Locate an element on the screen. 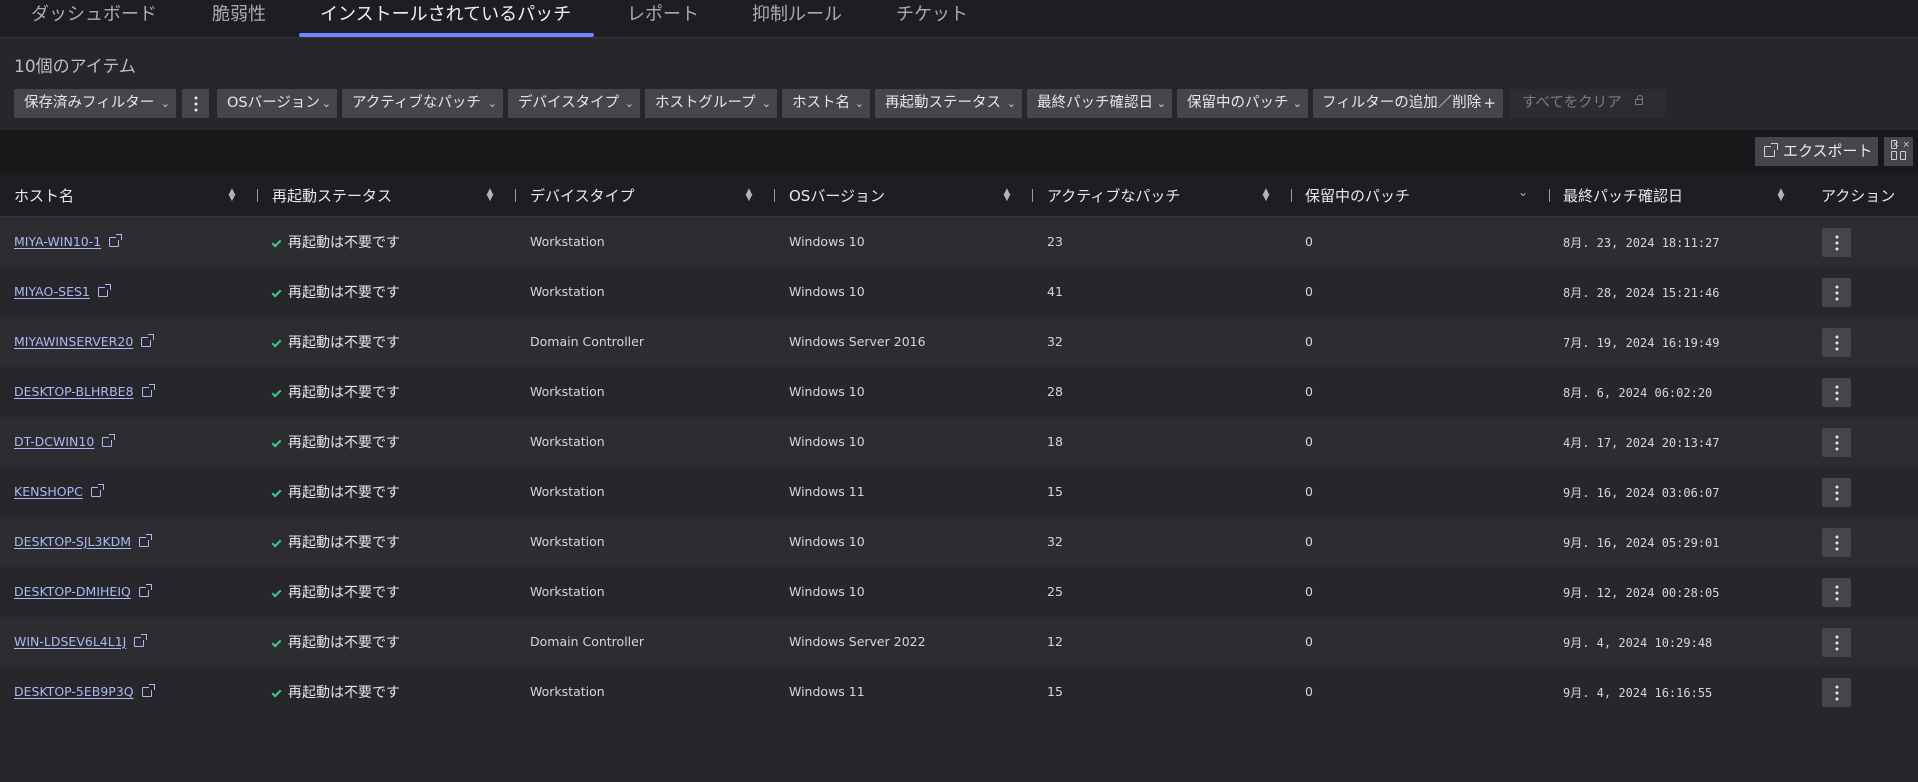  filter-last-patch-check: 最終パッチ確認日 ⌄ is located at coordinates (1099, 103).